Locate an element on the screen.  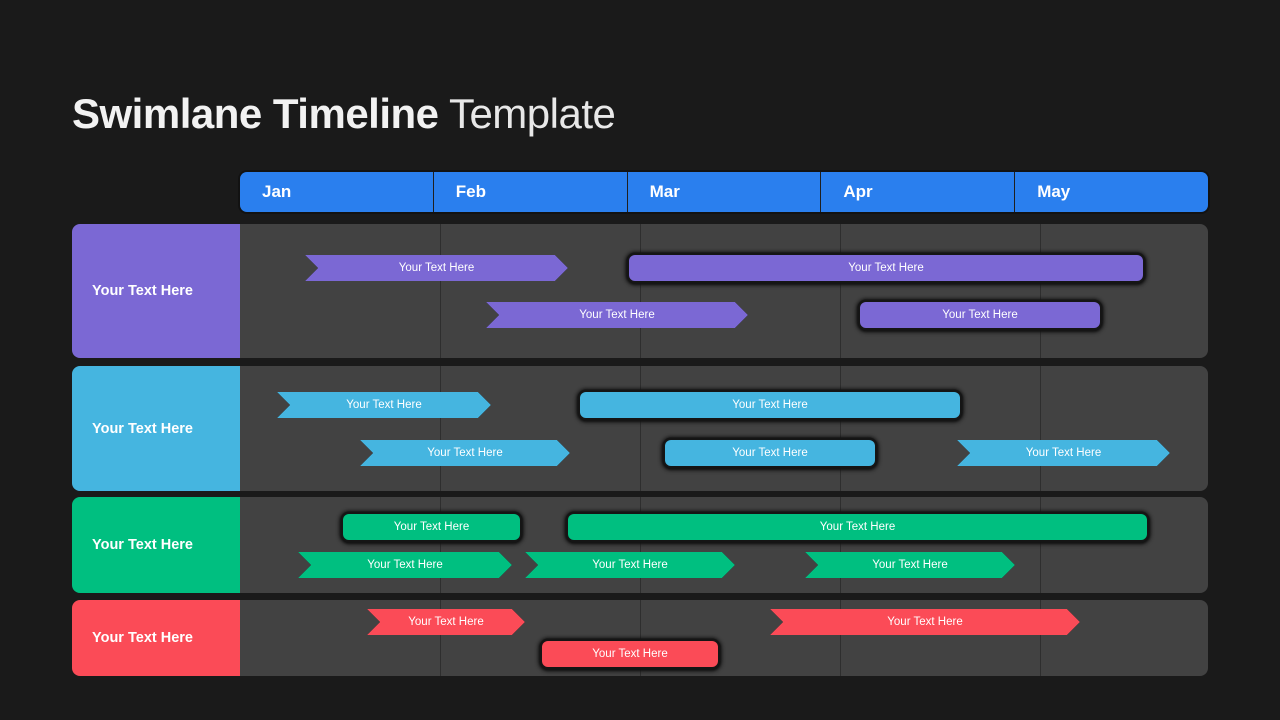
swimlane-label-2: Your Text Here is located at coordinates (156, 428).